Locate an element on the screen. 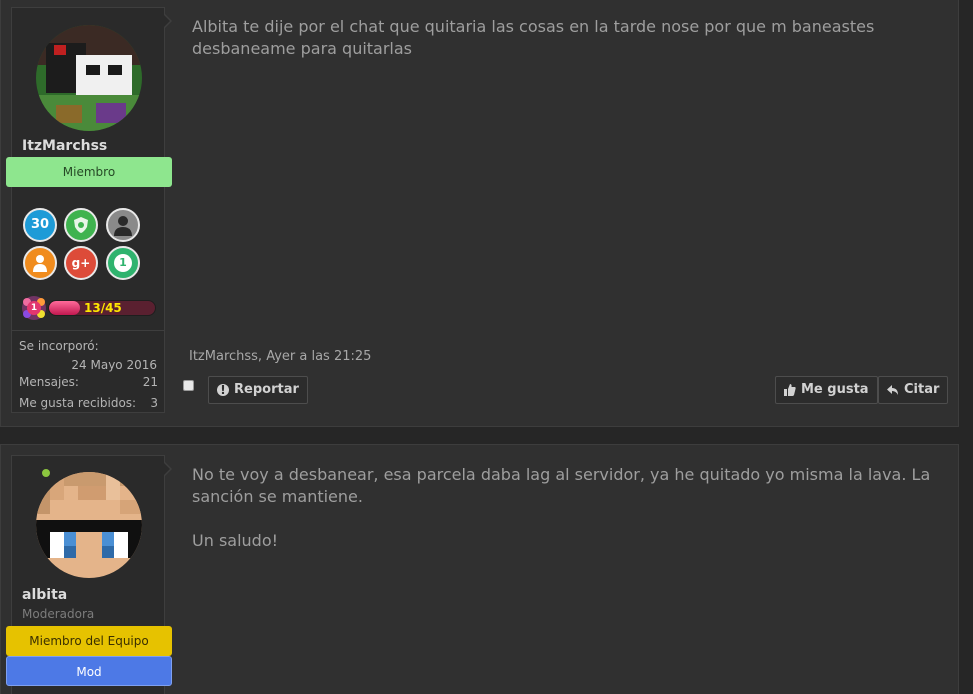 The width and height of the screenshot is (973, 694). post-meta: ItzMarchss, Ayer a las 21:25 is located at coordinates (280, 356).